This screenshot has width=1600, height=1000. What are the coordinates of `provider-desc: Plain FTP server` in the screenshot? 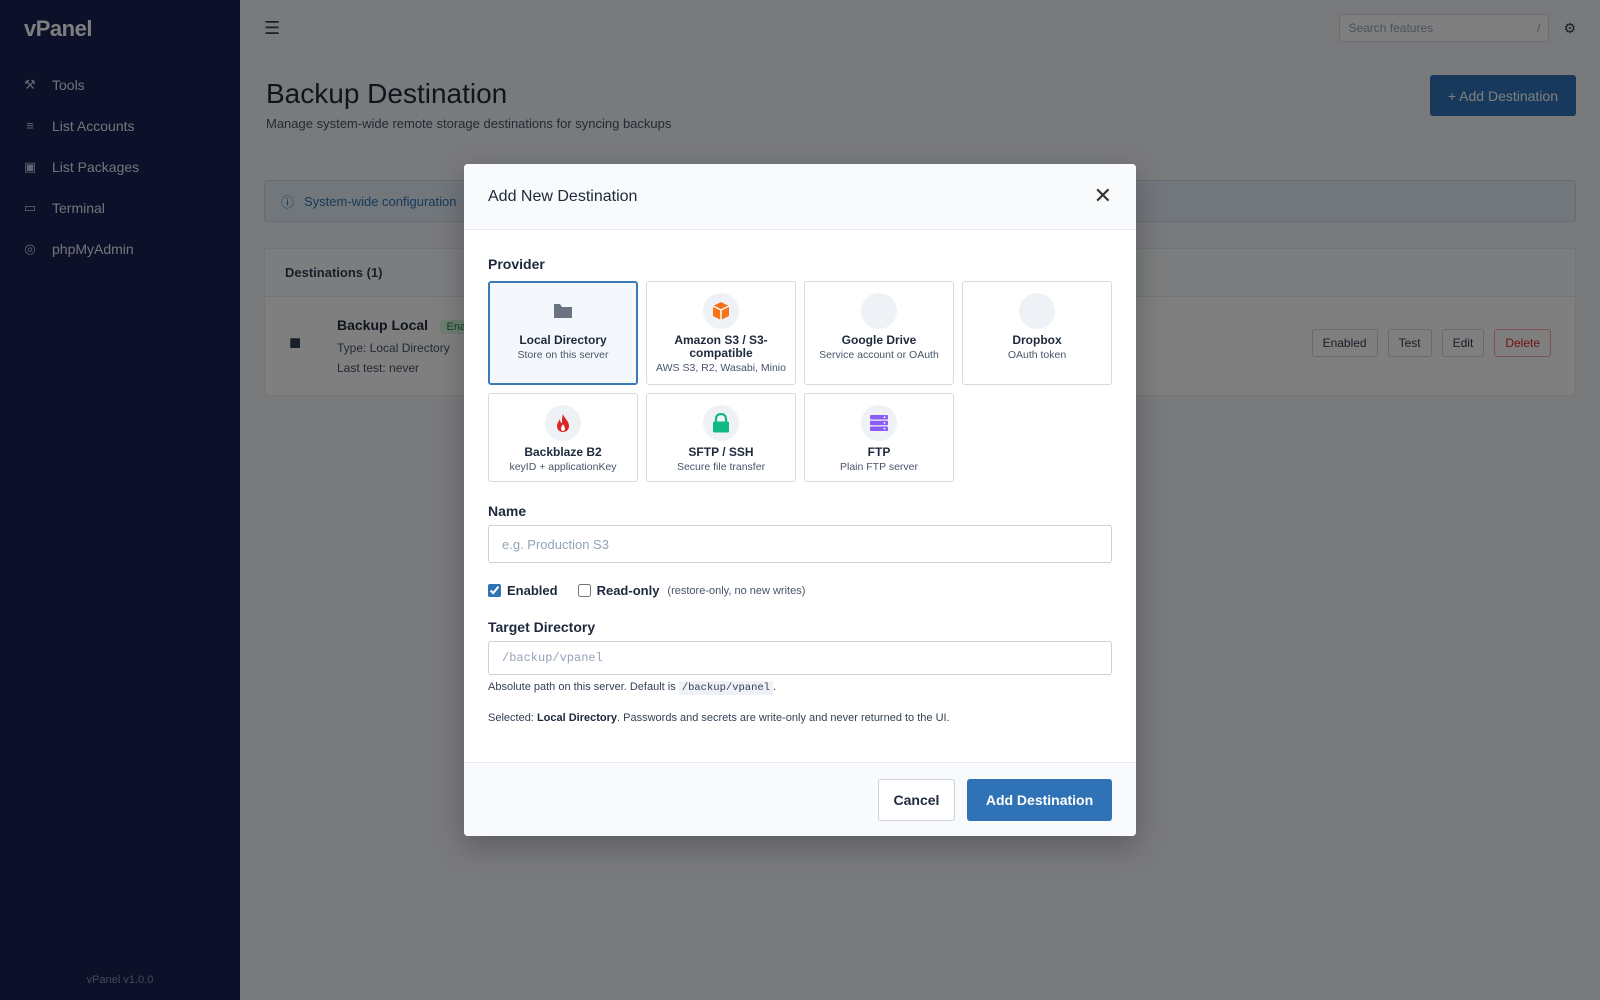 It's located at (879, 467).